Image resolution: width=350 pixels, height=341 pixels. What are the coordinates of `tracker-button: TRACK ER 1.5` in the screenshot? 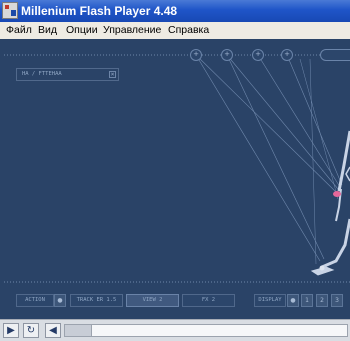 It's located at (96, 300).